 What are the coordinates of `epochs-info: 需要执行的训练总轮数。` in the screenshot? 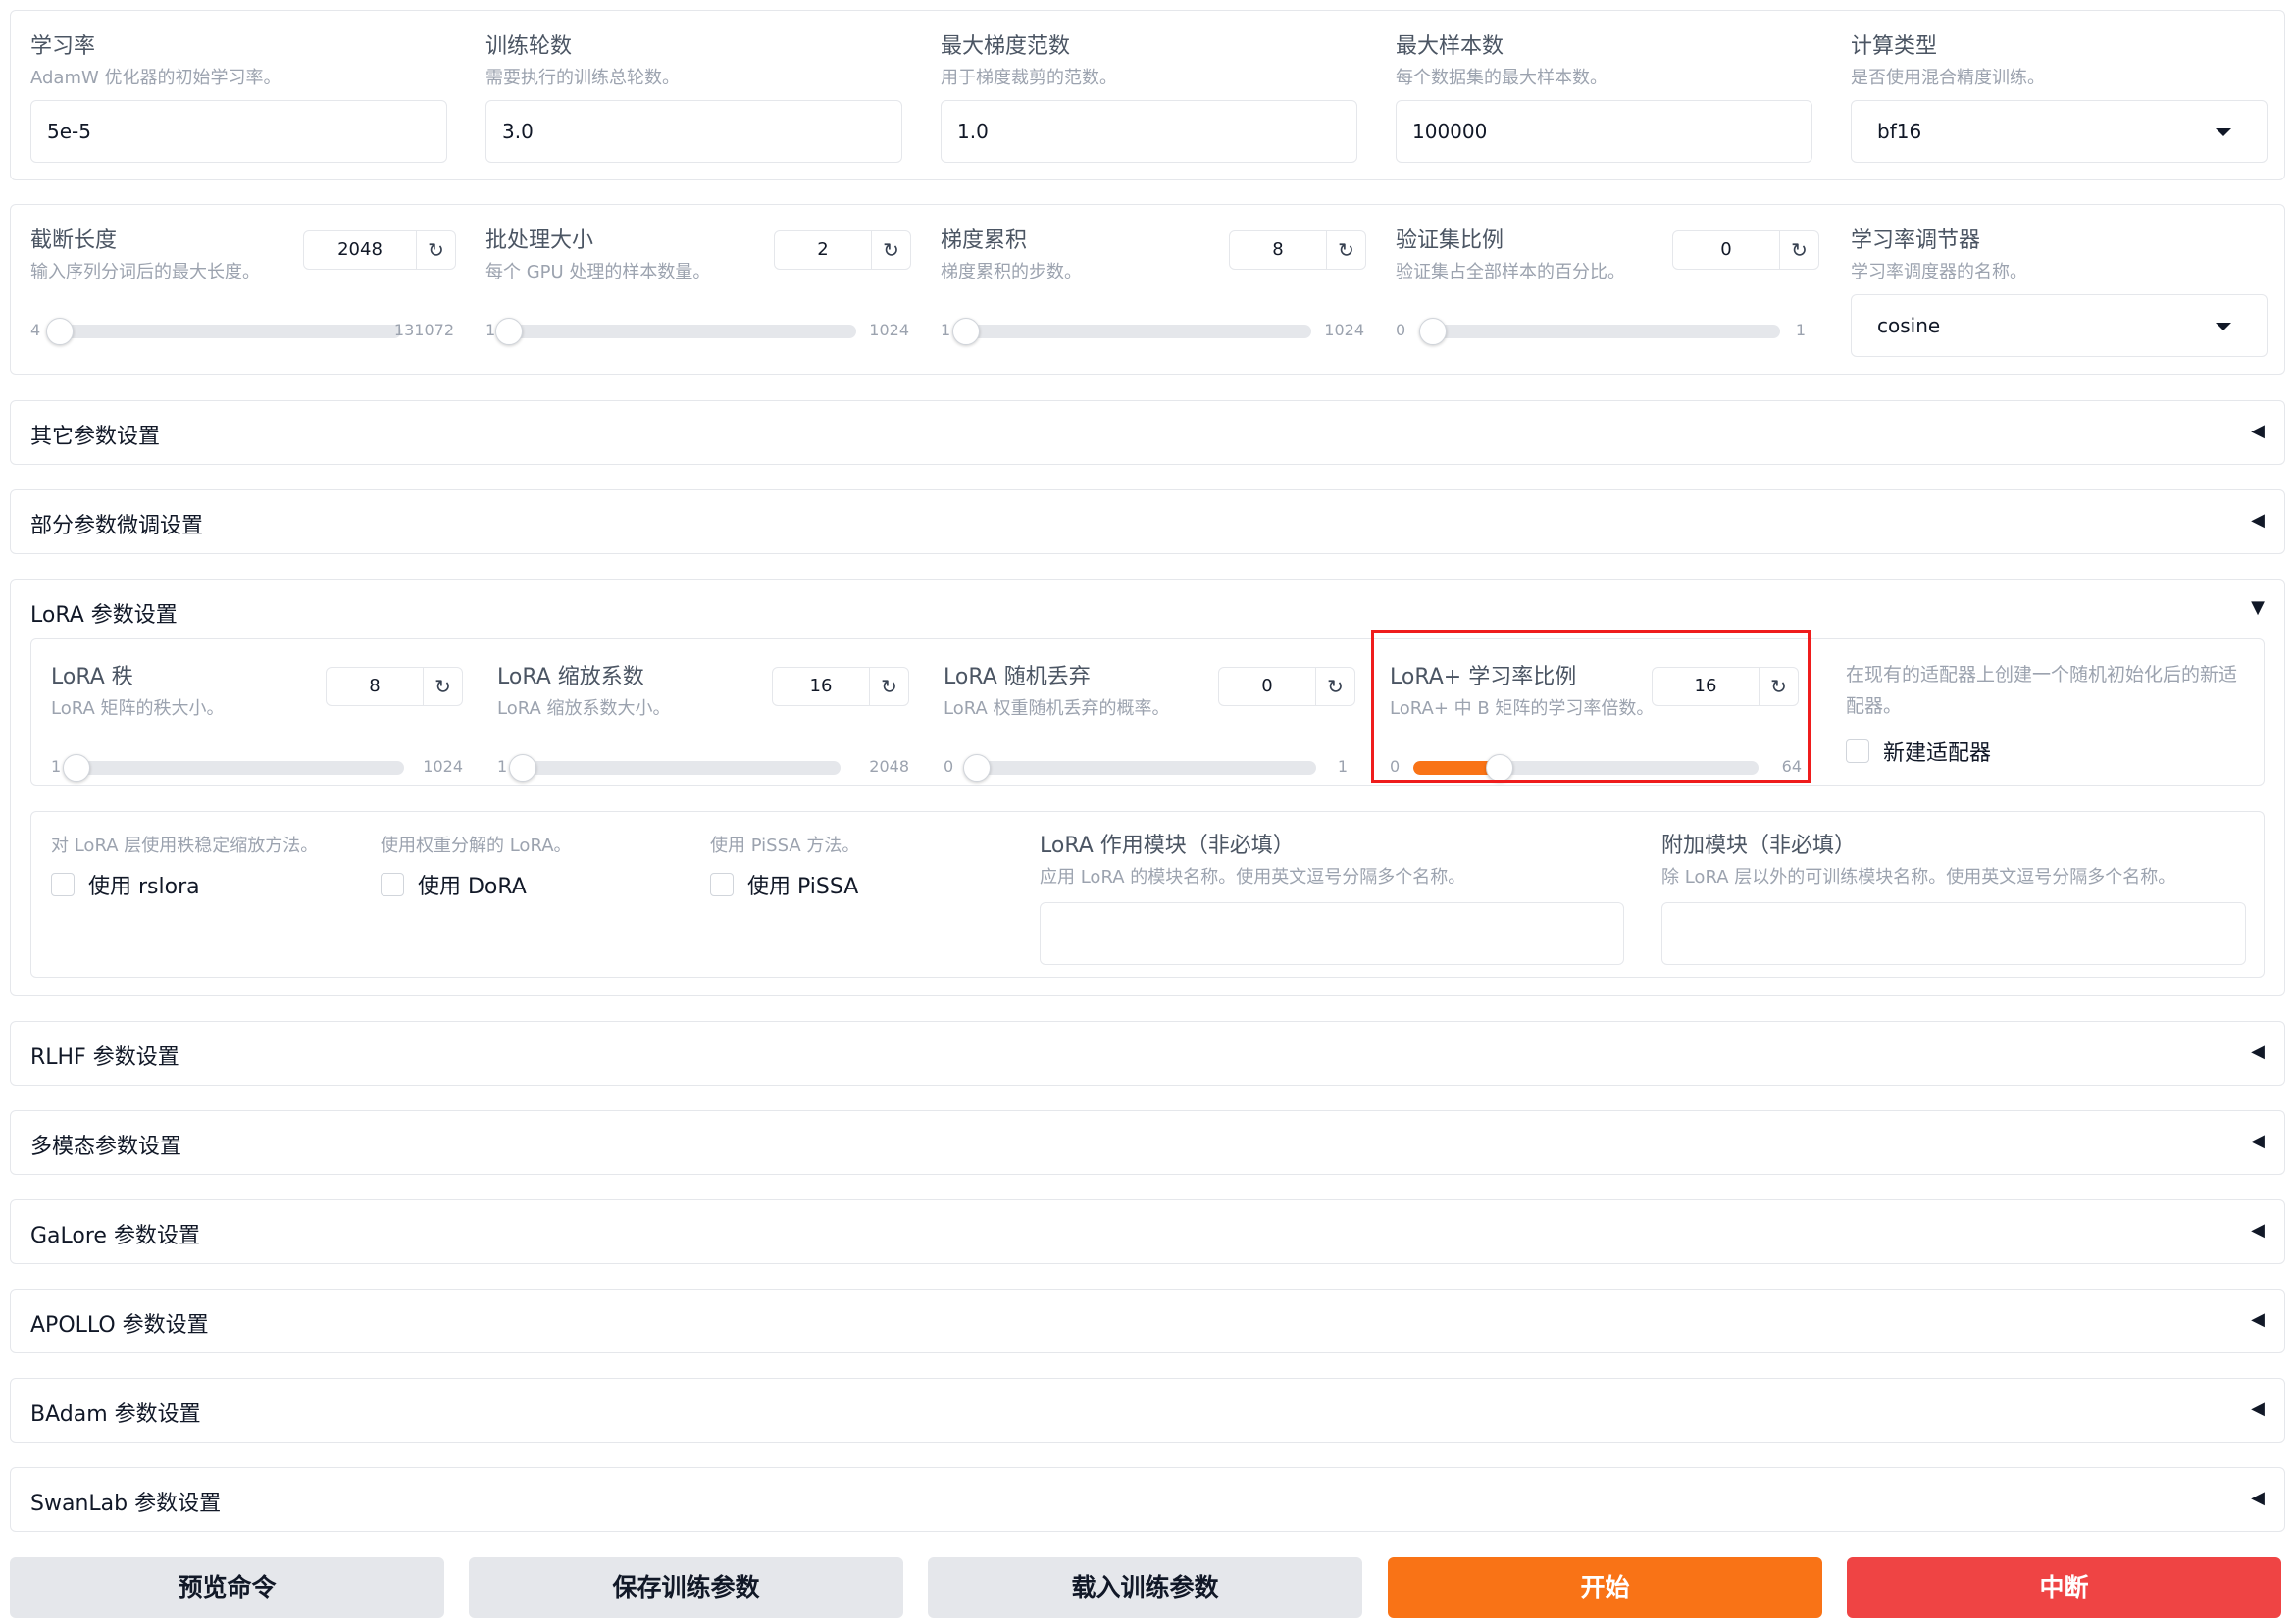 It's located at (582, 78).